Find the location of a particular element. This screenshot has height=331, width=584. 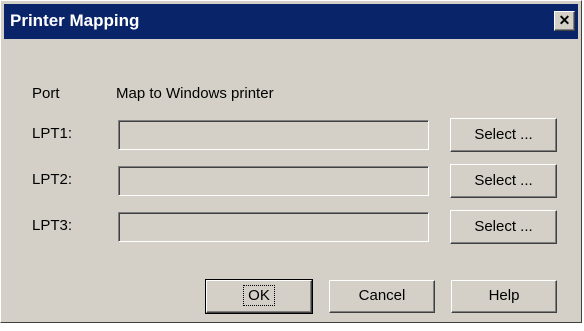

lpt3-printer-field is located at coordinates (273, 227).